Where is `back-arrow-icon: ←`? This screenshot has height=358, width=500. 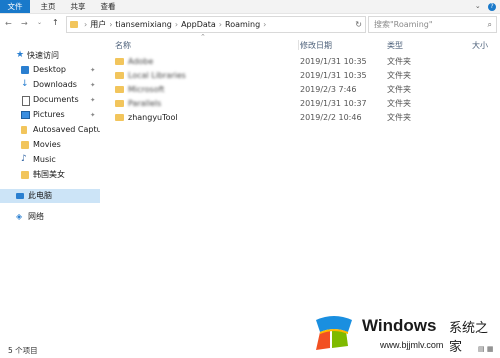
back-arrow-icon: ← is located at coordinates (8, 23).